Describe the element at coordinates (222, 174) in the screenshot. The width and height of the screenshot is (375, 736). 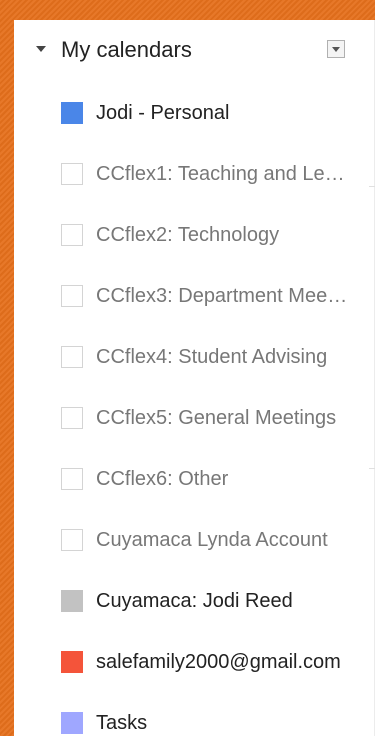
I see `calendar-label: CCflex1: Teaching and Learning` at that location.